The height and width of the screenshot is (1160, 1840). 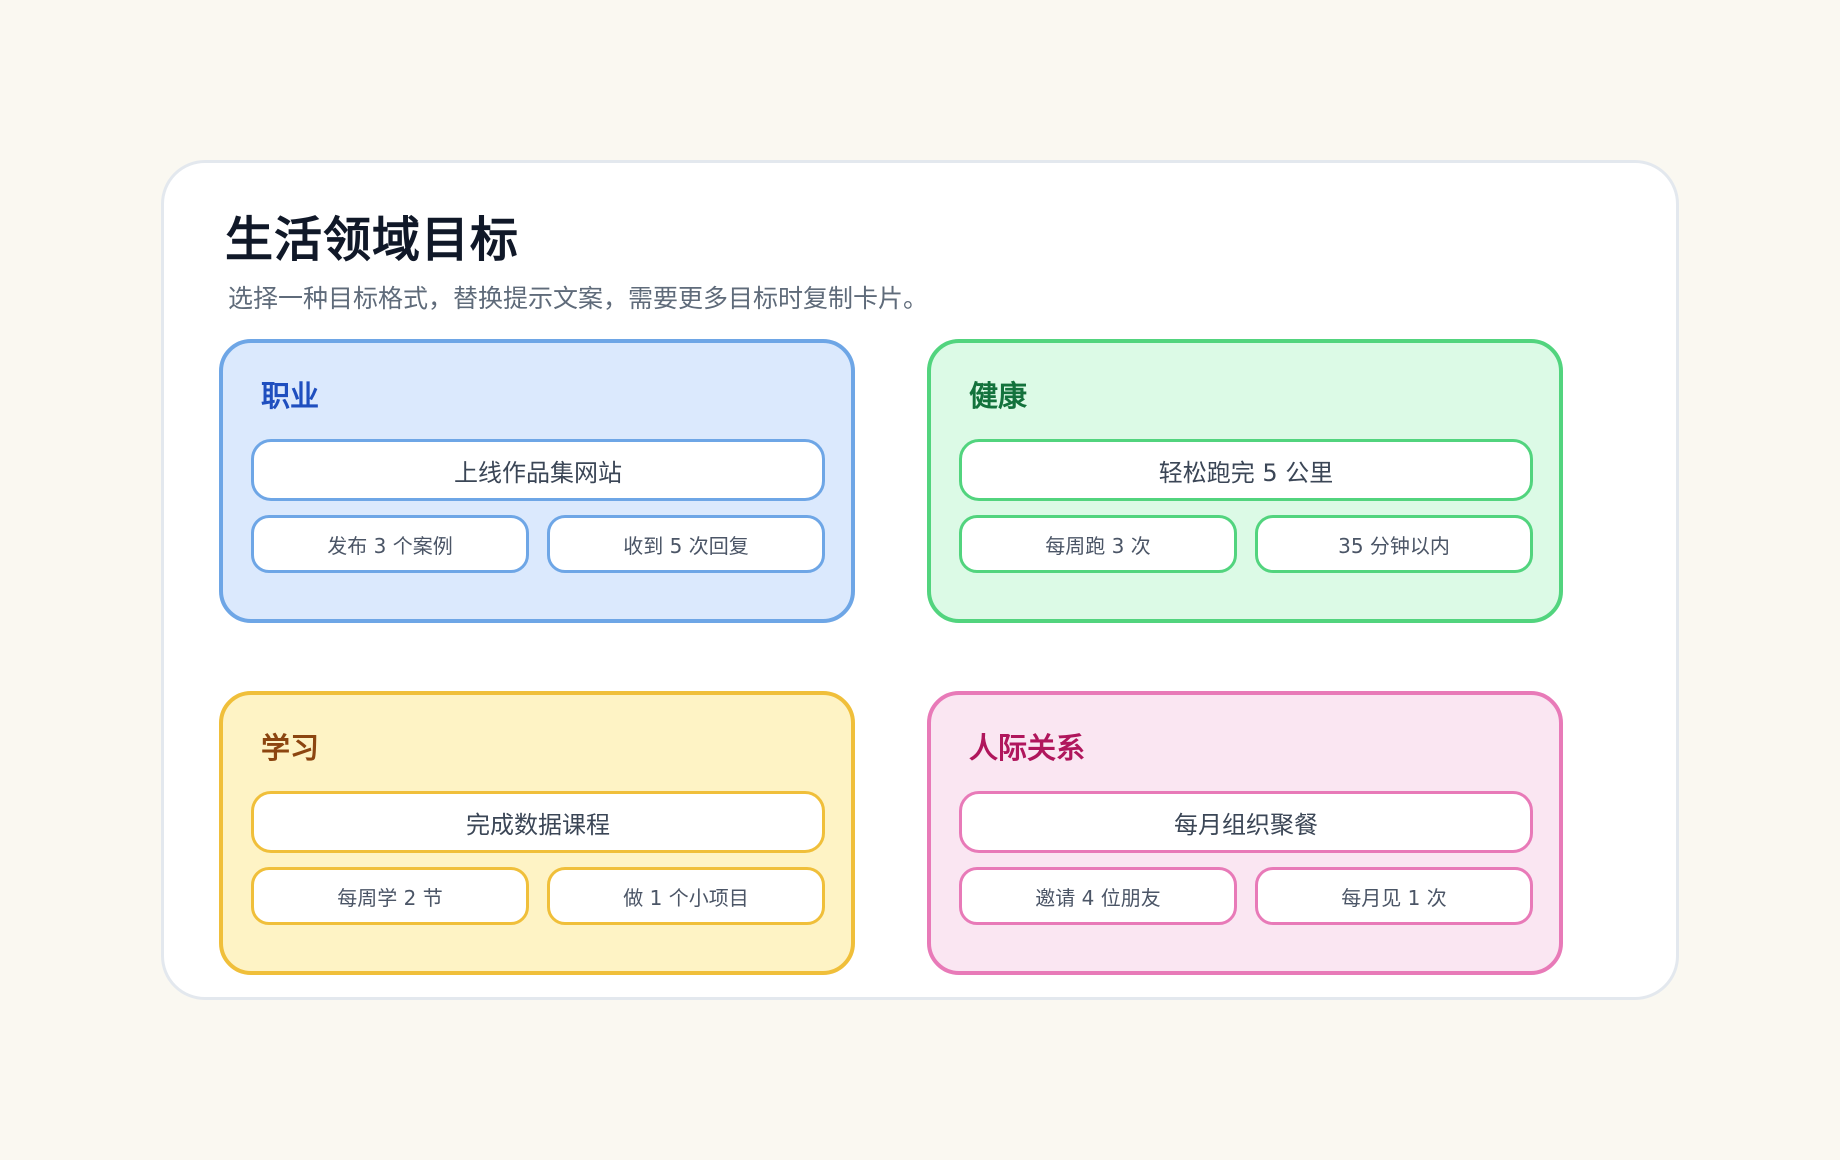 I want to click on card-label: 学习, so click(x=290, y=748).